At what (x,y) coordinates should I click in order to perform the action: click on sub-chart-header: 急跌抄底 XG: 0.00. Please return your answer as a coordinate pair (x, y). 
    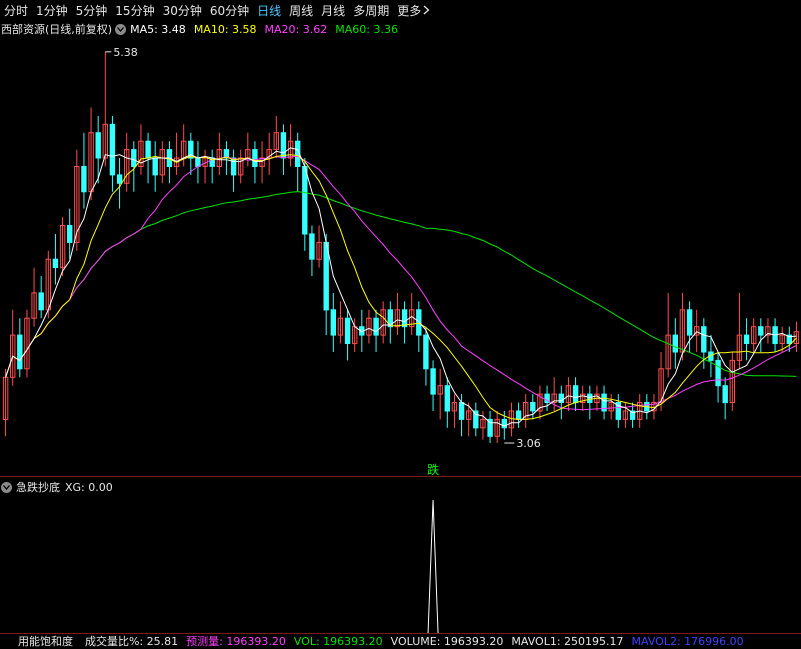
    Looking at the image, I should click on (56, 487).